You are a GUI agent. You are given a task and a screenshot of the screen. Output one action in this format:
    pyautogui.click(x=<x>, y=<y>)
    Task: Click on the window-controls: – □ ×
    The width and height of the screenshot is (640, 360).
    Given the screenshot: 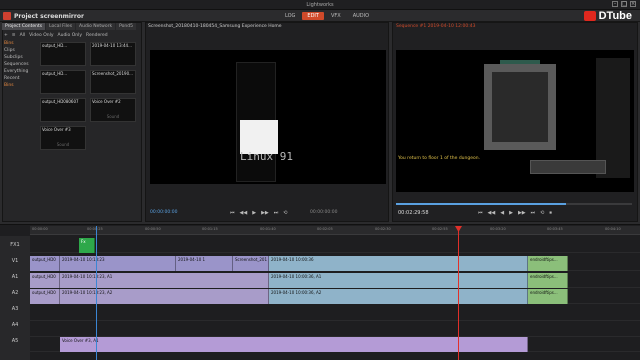 What is the action you would take?
    pyautogui.click(x=624, y=4)
    